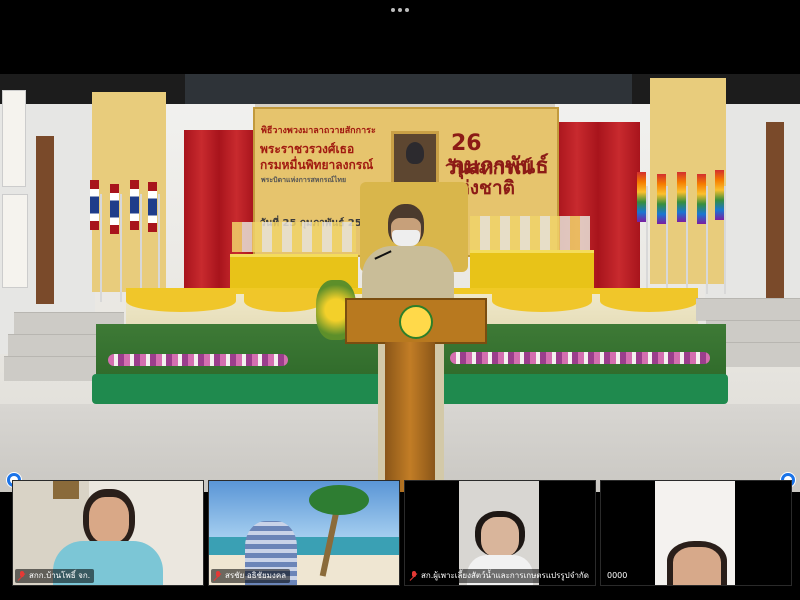 This screenshot has height=600, width=800. Describe the element at coordinates (415, 159) in the screenshot. I see `royal-portrait` at that location.